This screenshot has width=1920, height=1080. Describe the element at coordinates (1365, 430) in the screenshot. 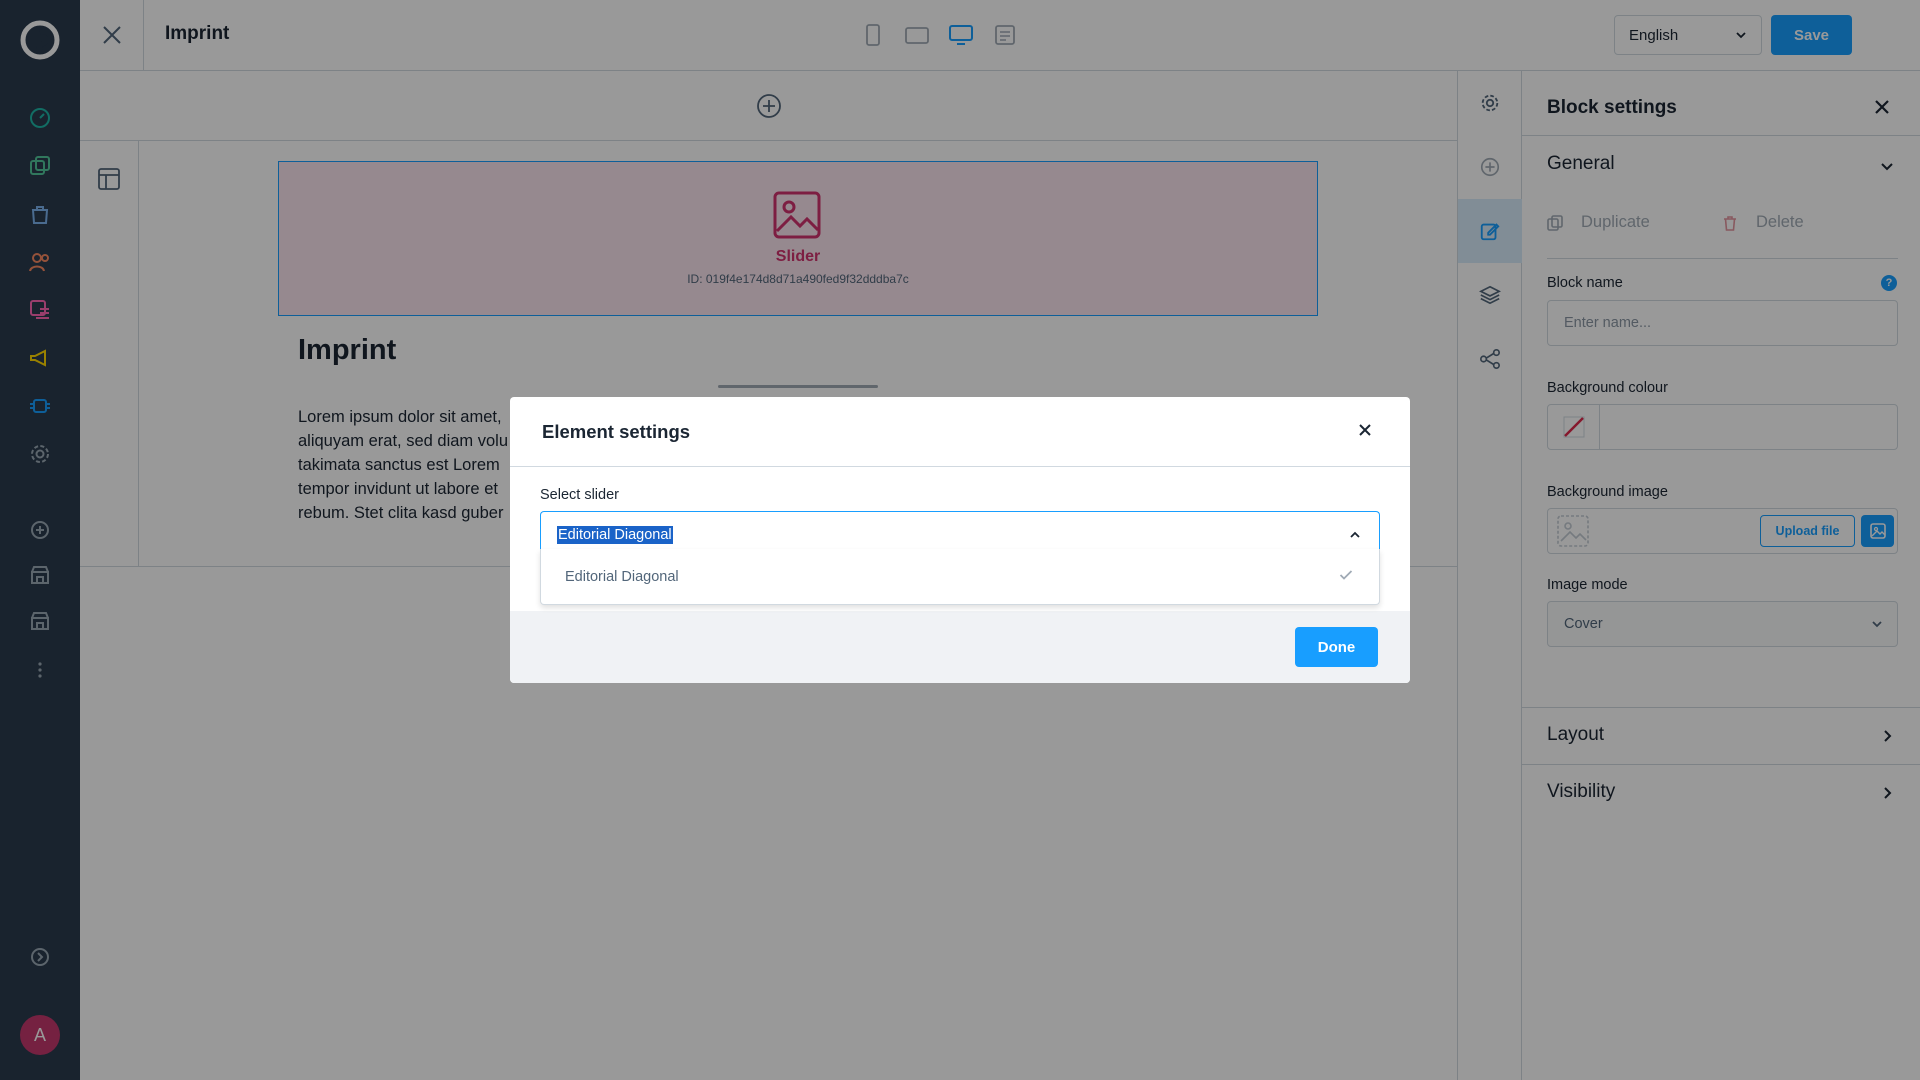

I see `close-icon` at that location.